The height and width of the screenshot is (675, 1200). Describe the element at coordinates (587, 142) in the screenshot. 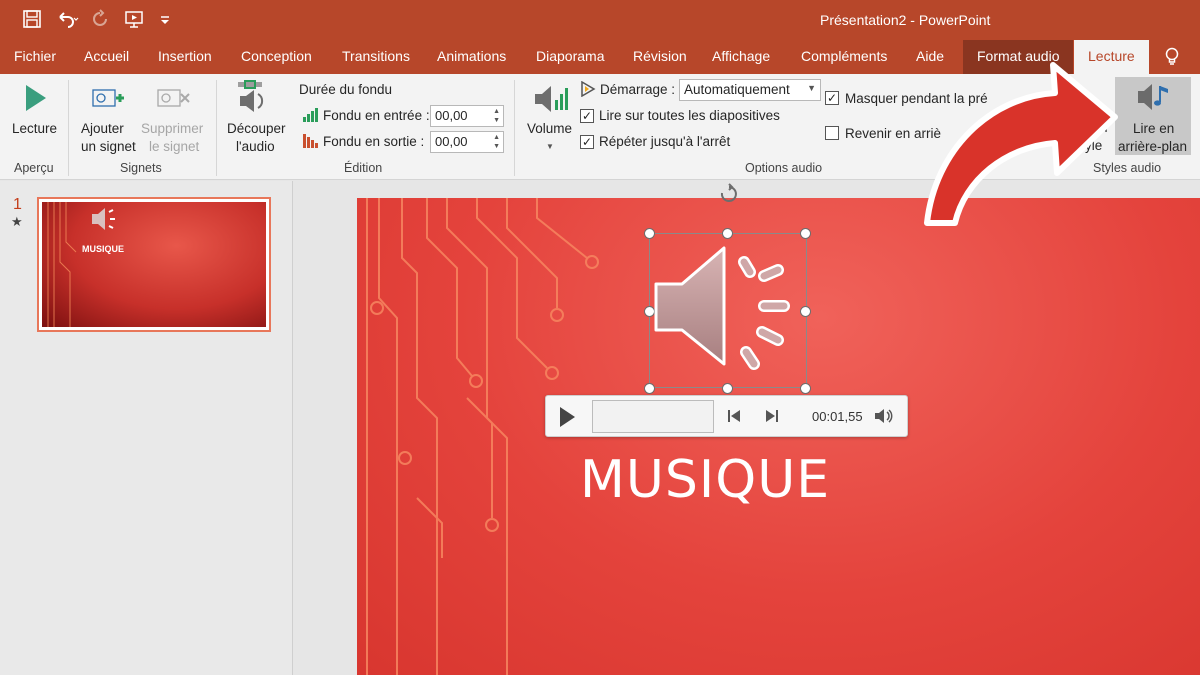

I see `loop-checkbox: ✓` at that location.